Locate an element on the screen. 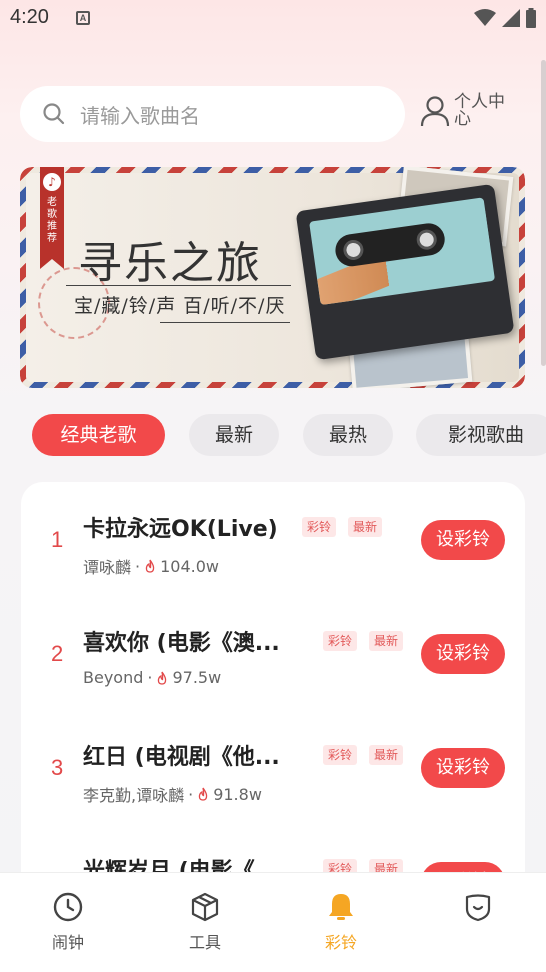 This screenshot has width=546, height=972. nav-tools: 工具 is located at coordinates (205, 922).